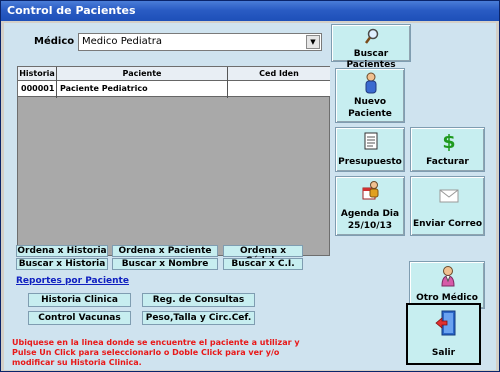 This screenshot has height=372, width=500. I want to click on facturar-button: $ Facturar, so click(447, 149).